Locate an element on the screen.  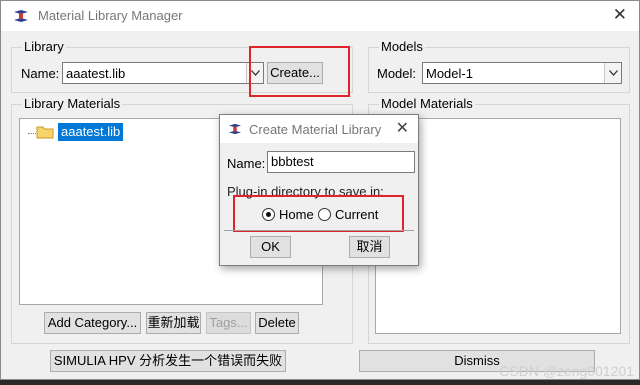
model-materials-group-label: Model Materials is located at coordinates (427, 103).